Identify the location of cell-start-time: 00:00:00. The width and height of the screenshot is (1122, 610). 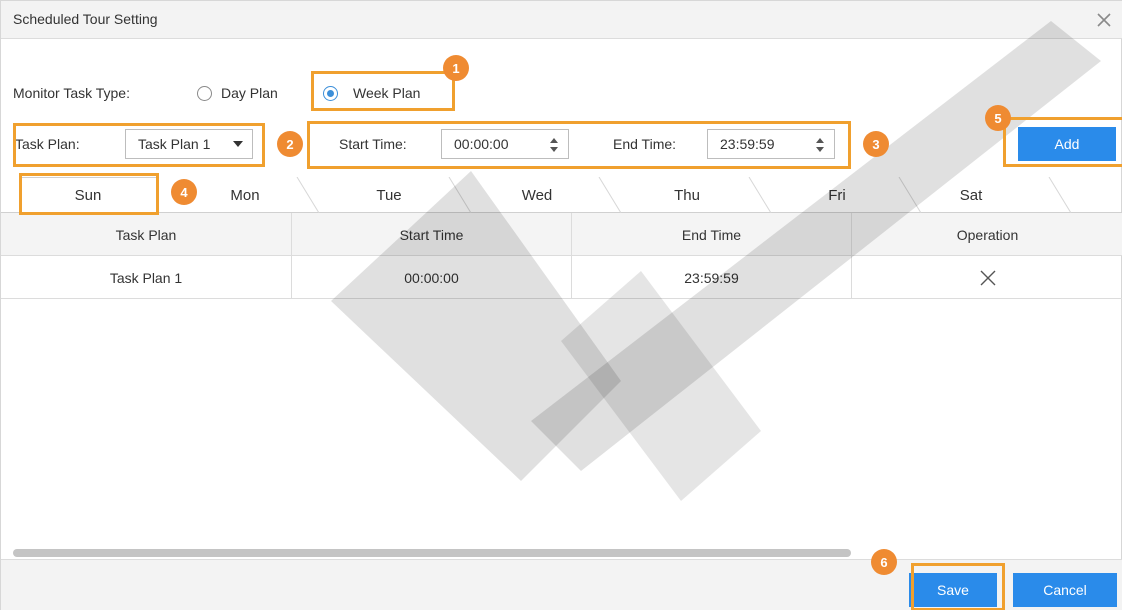
(432, 277).